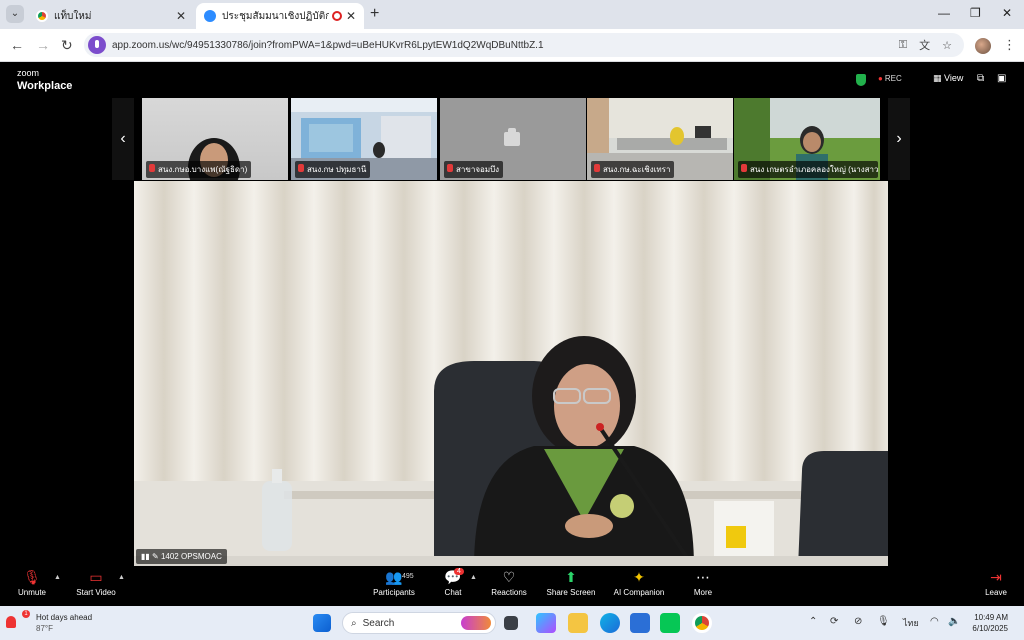  Describe the element at coordinates (473, 577) in the screenshot. I see `chat-options-chevron-icon: ▲` at that location.